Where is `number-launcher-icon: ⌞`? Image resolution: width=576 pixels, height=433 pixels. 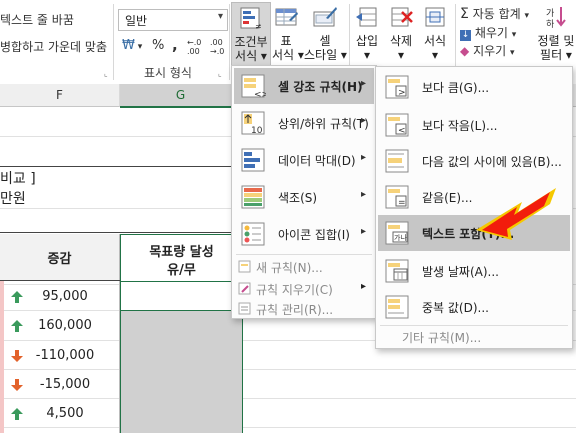 number-launcher-icon: ⌞ is located at coordinates (220, 73).